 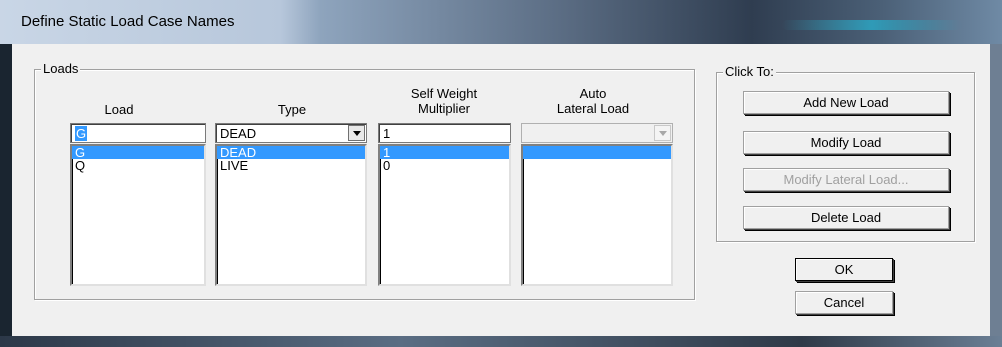 I want to click on column-header-auto-lateral-load: Auto Lateral Load, so click(x=593, y=101).